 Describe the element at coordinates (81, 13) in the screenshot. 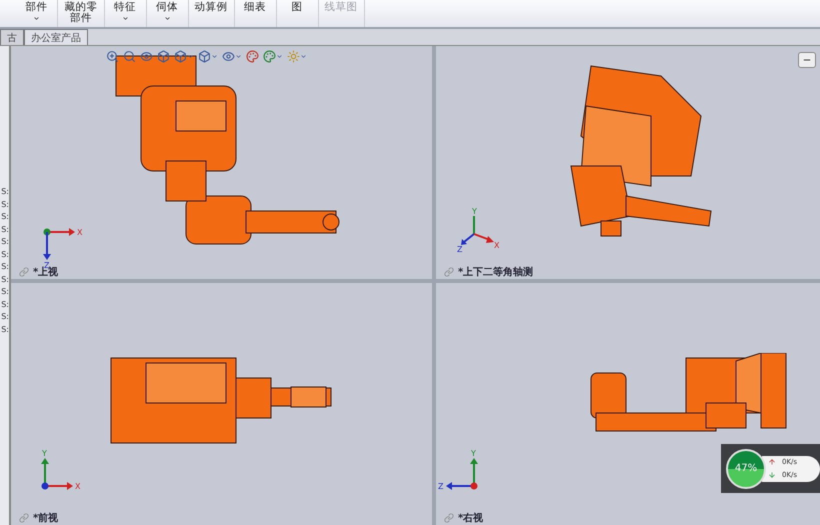

I see `toolbar-button: 藏的零部件` at that location.